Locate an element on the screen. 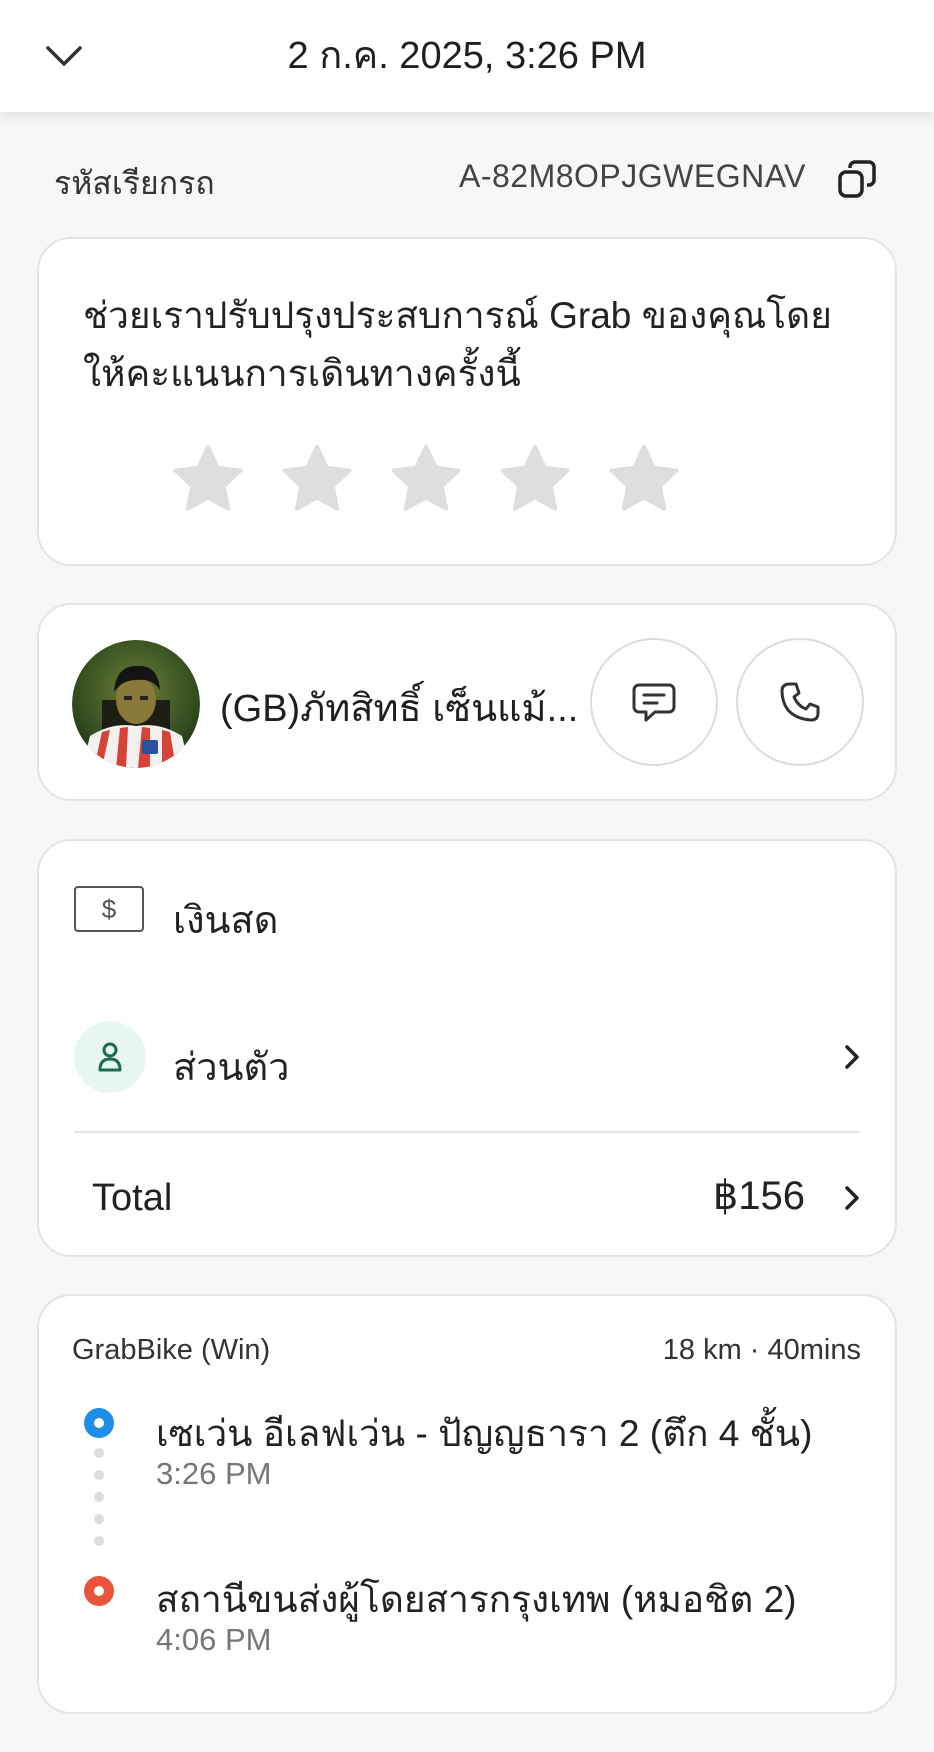 The height and width of the screenshot is (1752, 934). chat-icon is located at coordinates (654, 702).